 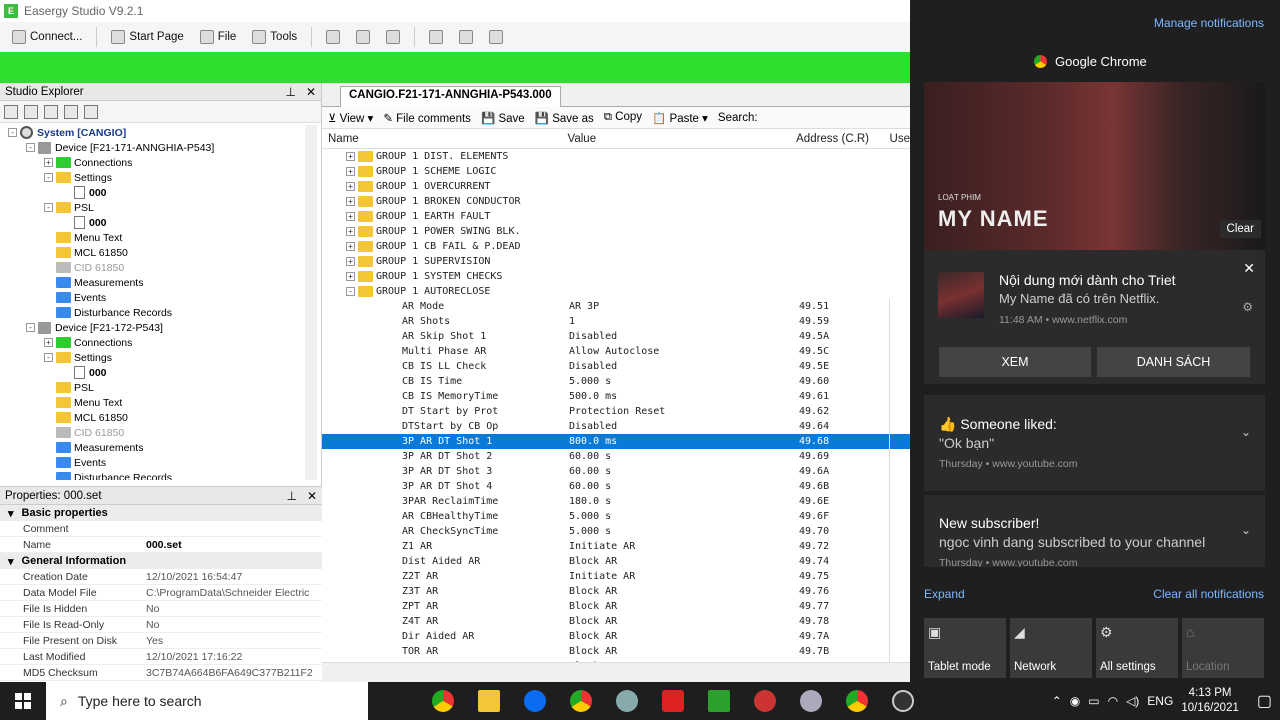 What do you see at coordinates (903, 701) in the screenshot?
I see `obs-app` at bounding box center [903, 701].